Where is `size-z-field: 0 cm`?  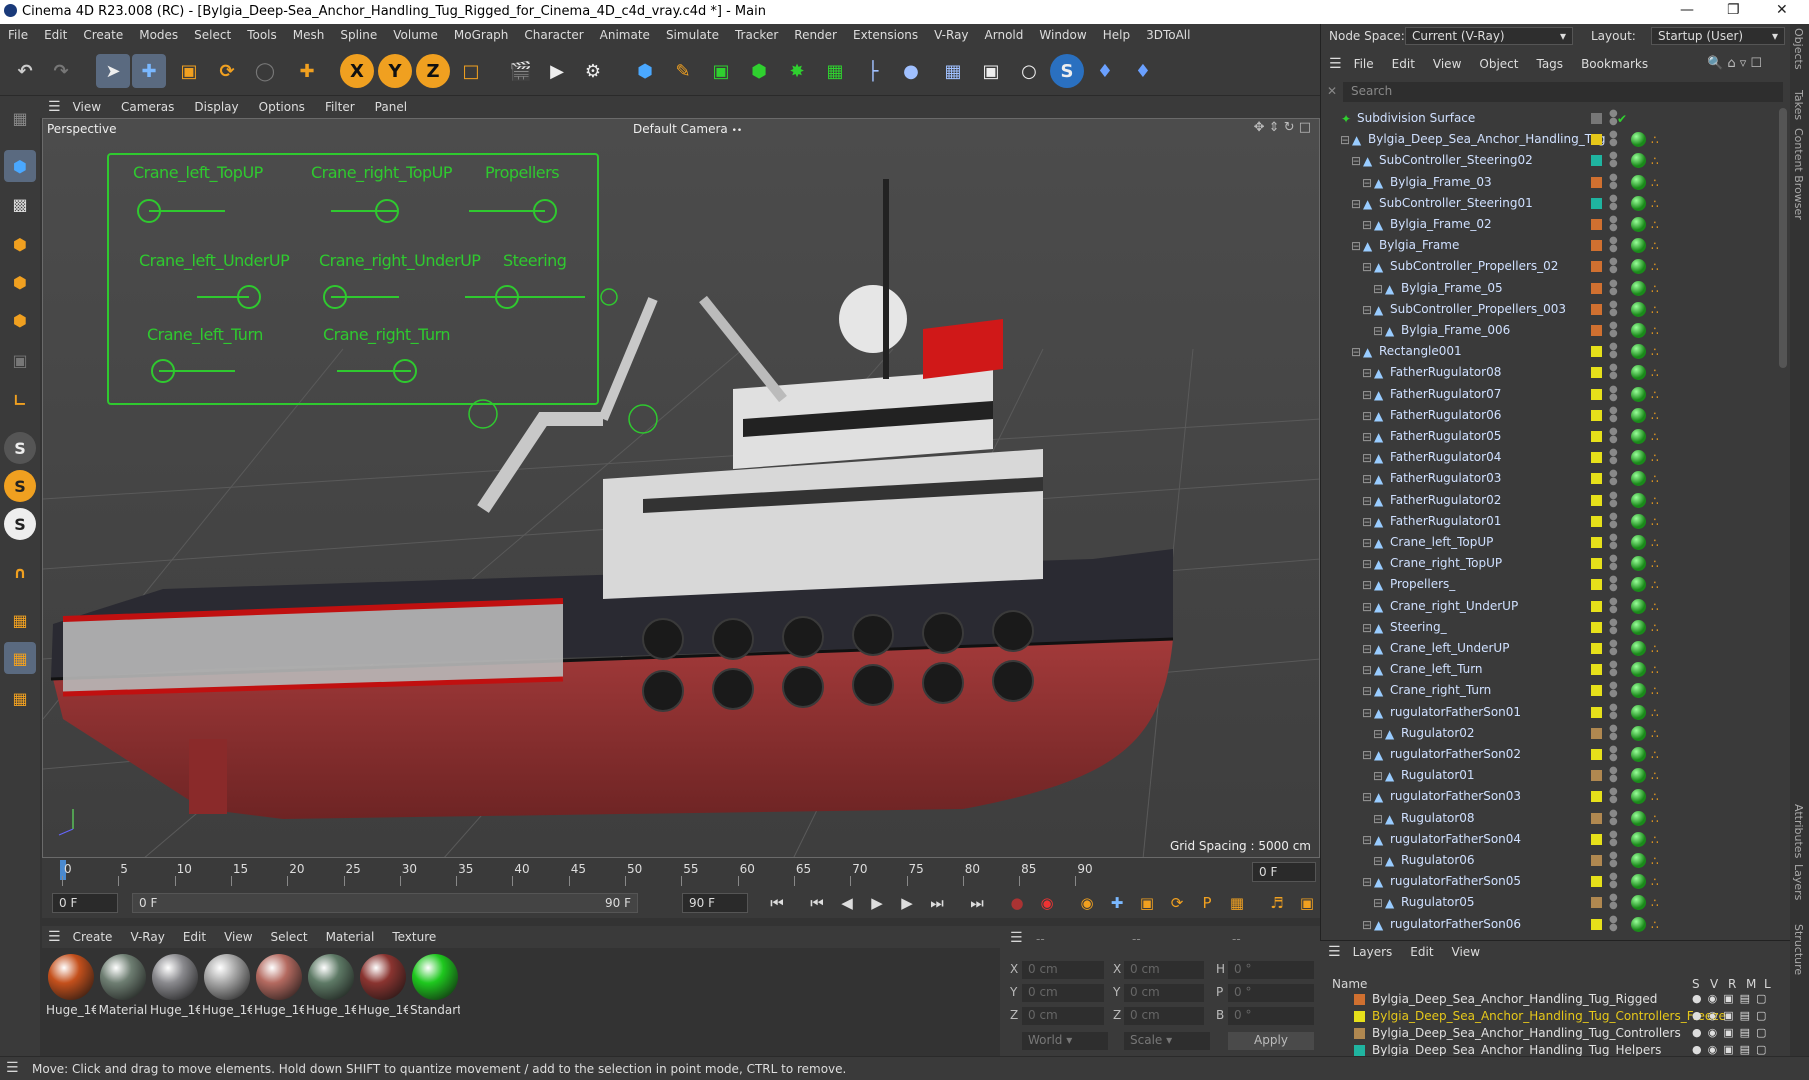 size-z-field: 0 cm is located at coordinates (1164, 1016).